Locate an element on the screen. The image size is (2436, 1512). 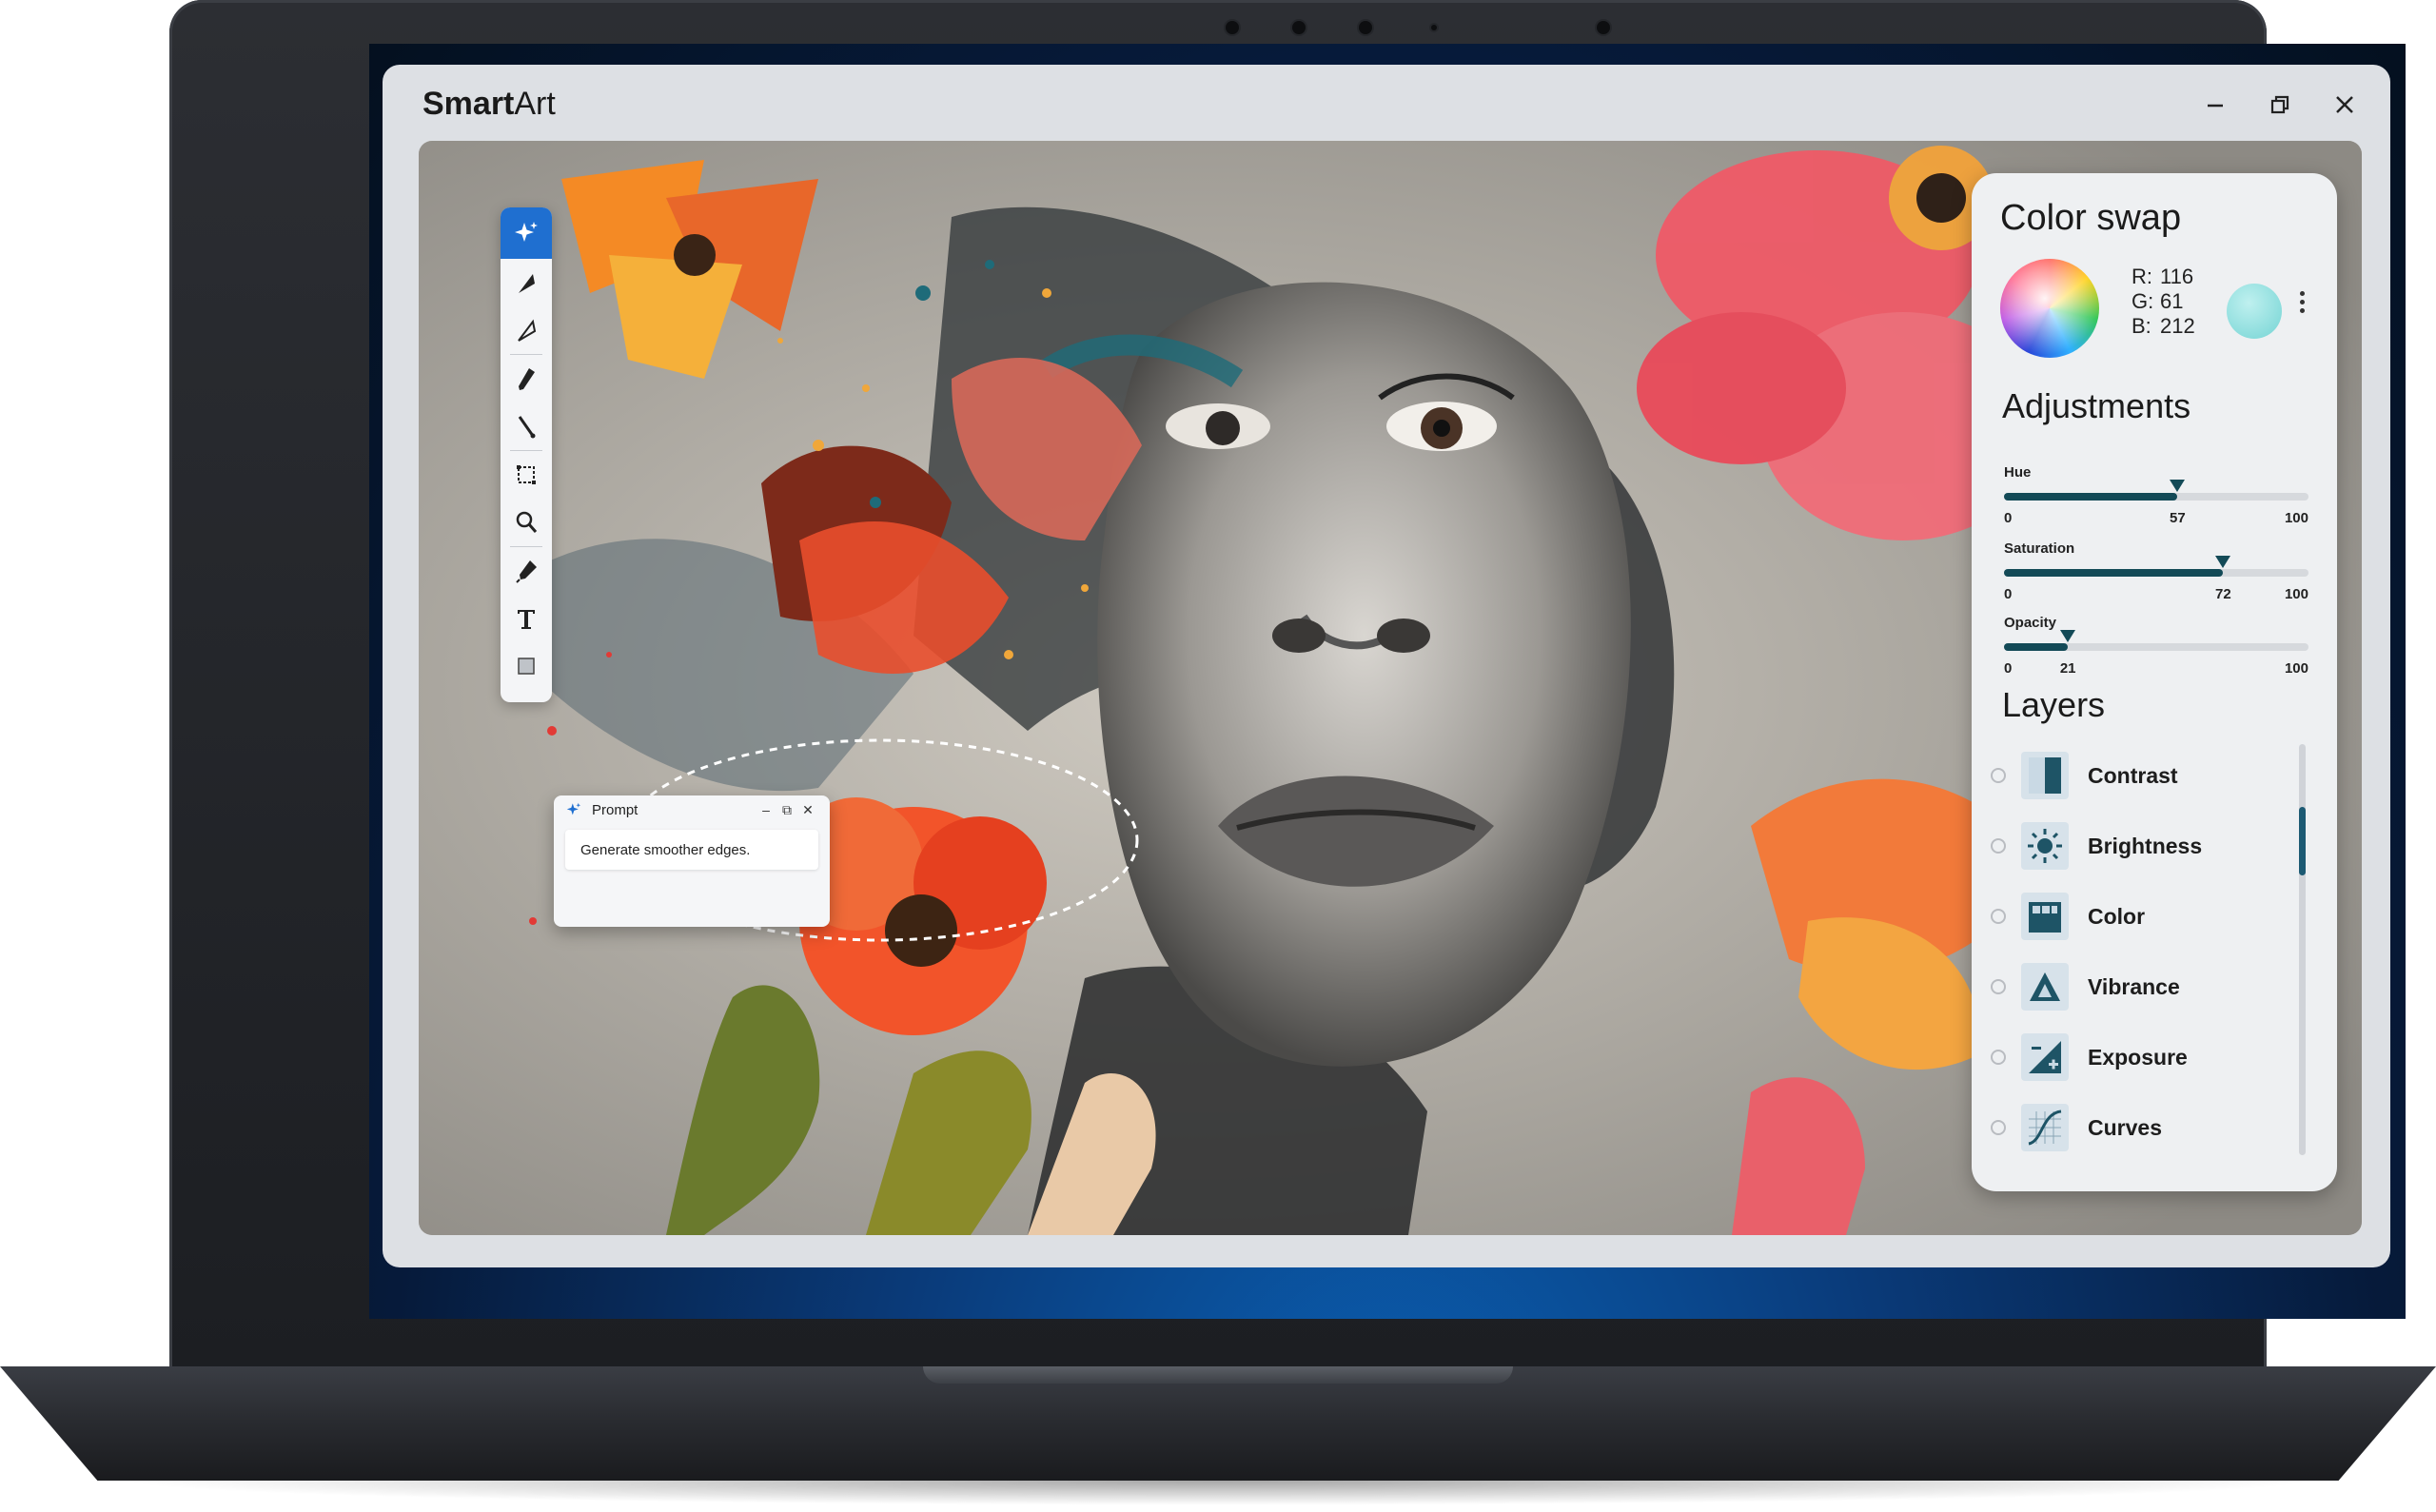
layer-curves: Curves is located at coordinates (2143, 1127).